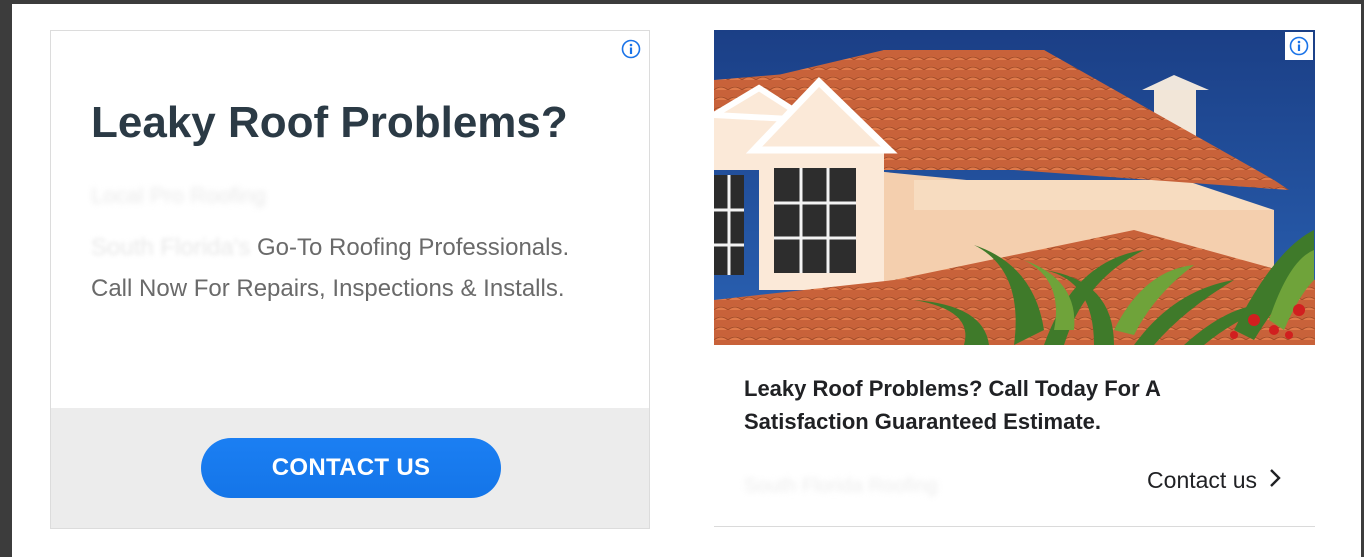  I want to click on page-frame-left, so click(6, 278).